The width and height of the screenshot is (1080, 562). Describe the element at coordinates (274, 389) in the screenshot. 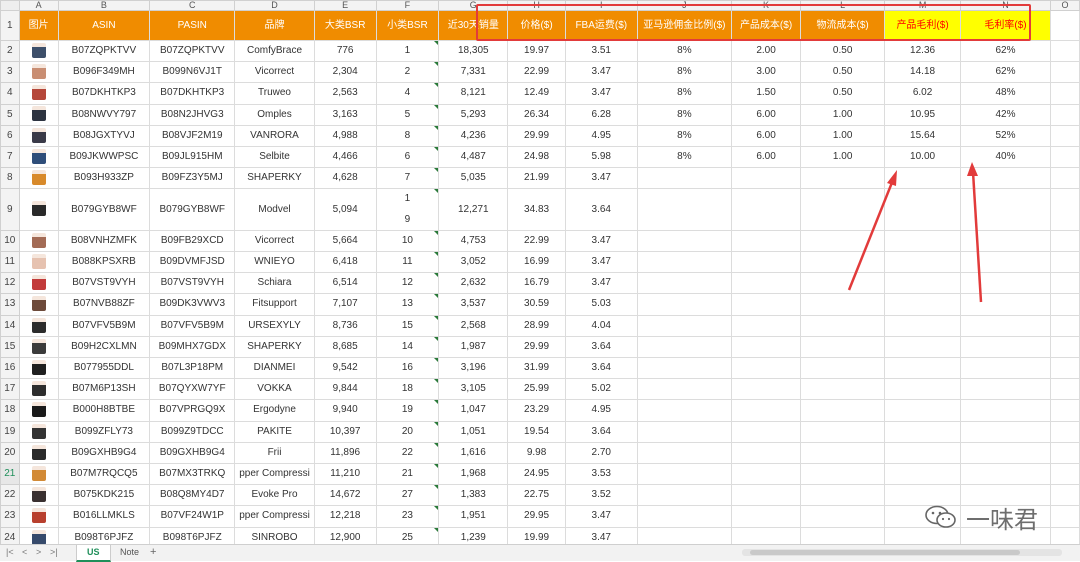

I see `cell-brand: VOKKA` at that location.